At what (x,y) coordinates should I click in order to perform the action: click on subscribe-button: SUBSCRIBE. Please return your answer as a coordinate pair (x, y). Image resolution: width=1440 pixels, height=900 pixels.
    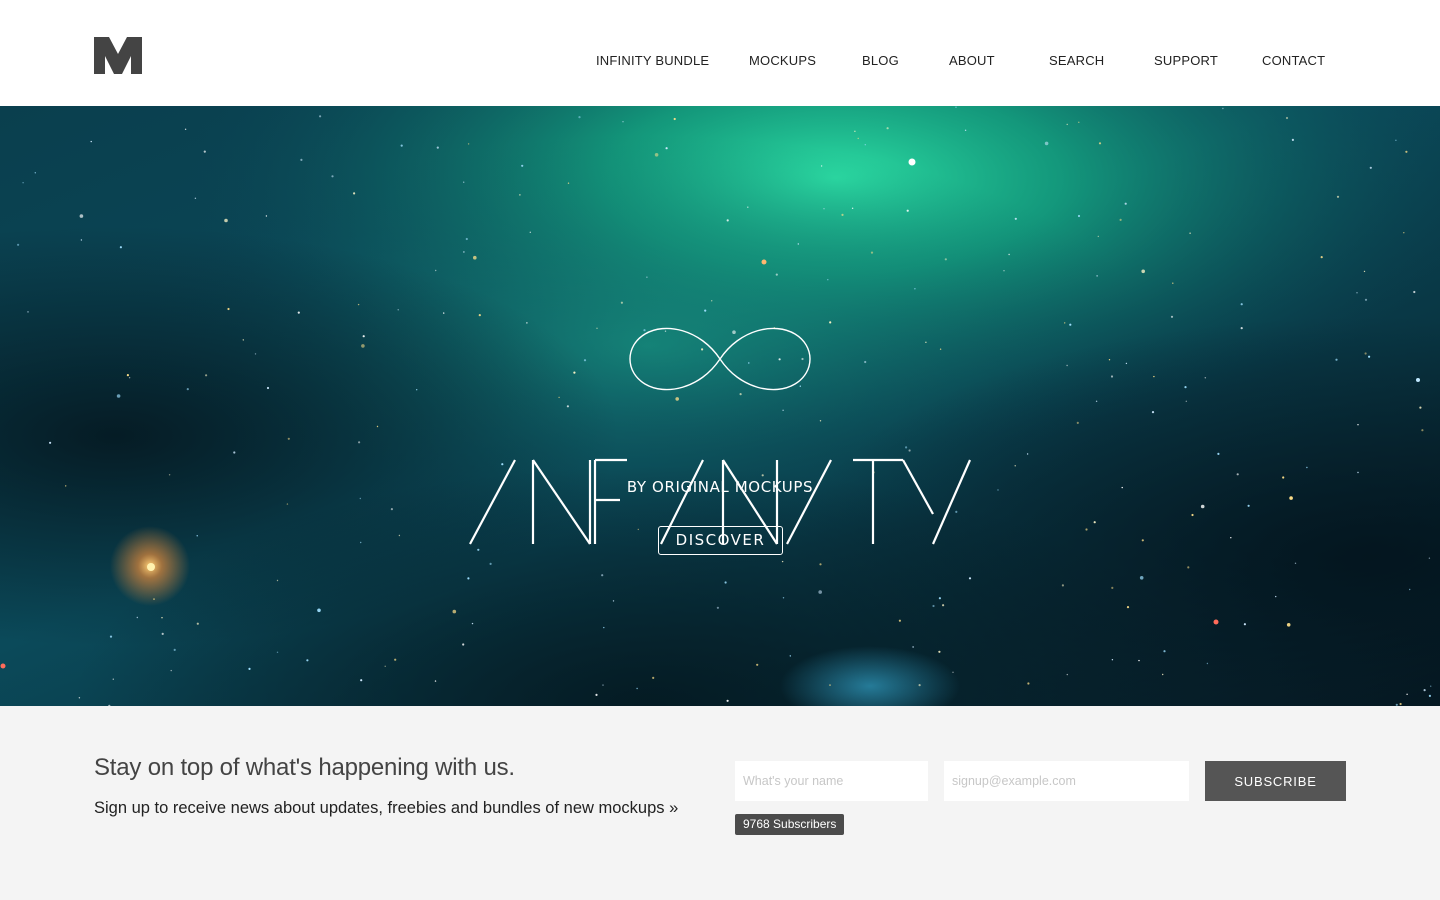
    Looking at the image, I should click on (1275, 781).